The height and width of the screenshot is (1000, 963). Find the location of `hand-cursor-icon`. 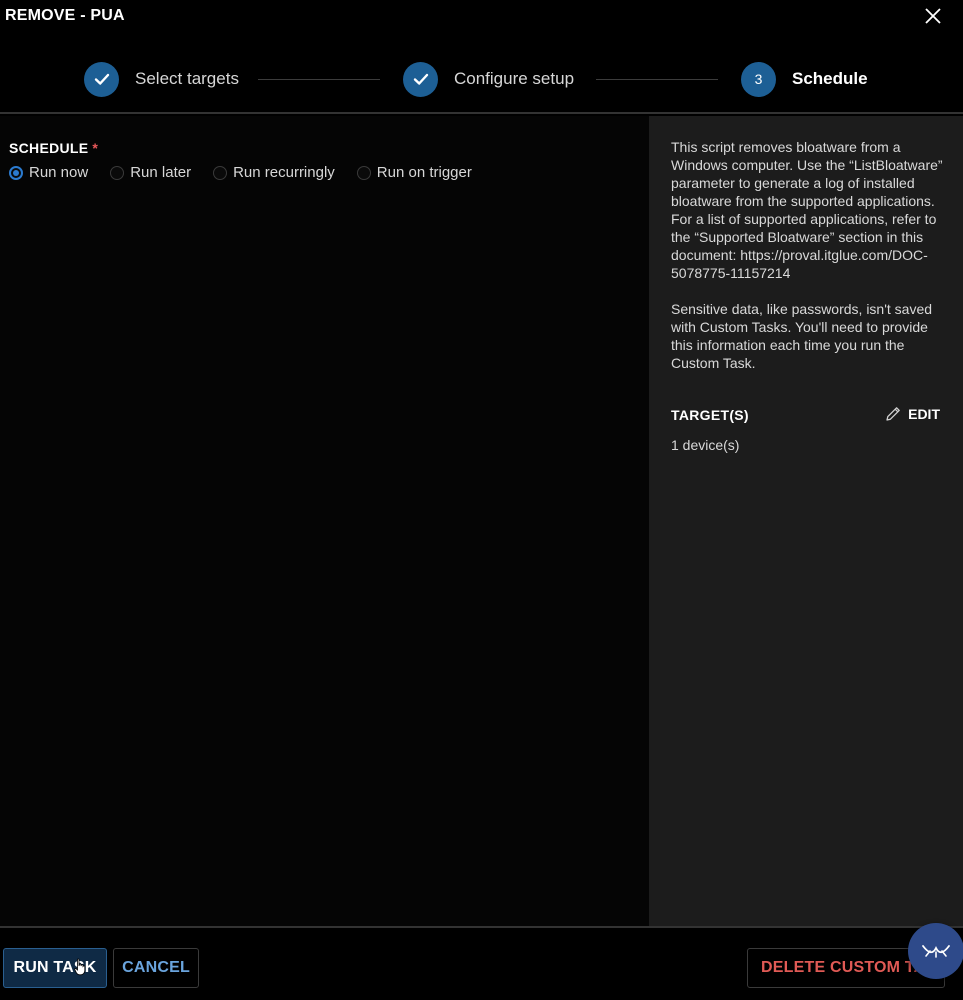

hand-cursor-icon is located at coordinates (80, 967).